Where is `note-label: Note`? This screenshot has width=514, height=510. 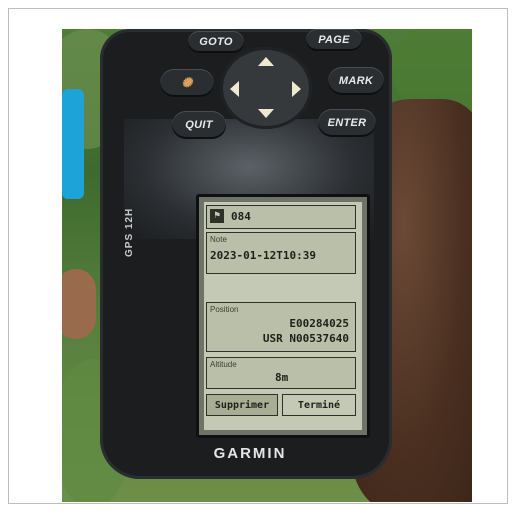 note-label: Note is located at coordinates (218, 239).